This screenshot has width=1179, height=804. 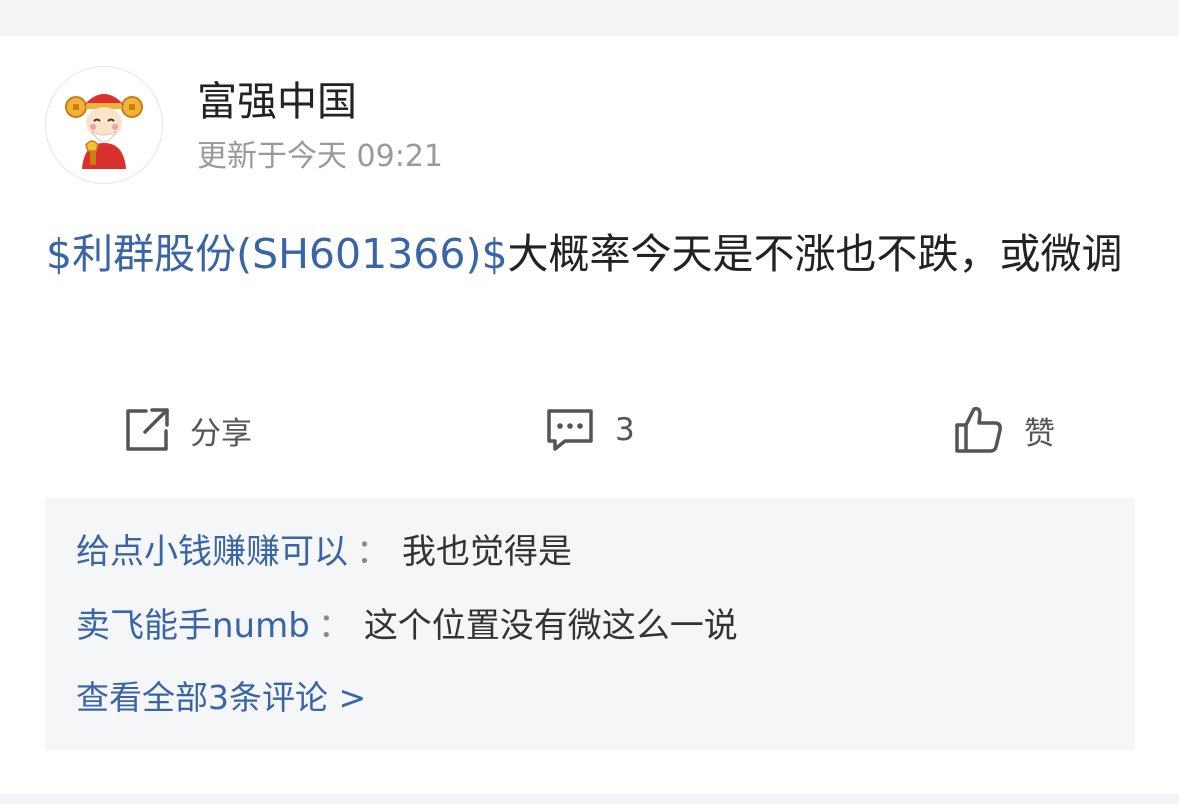 I want to click on comment-item: 给点小钱赚赚可以： 我也觉得是, so click(x=324, y=552).